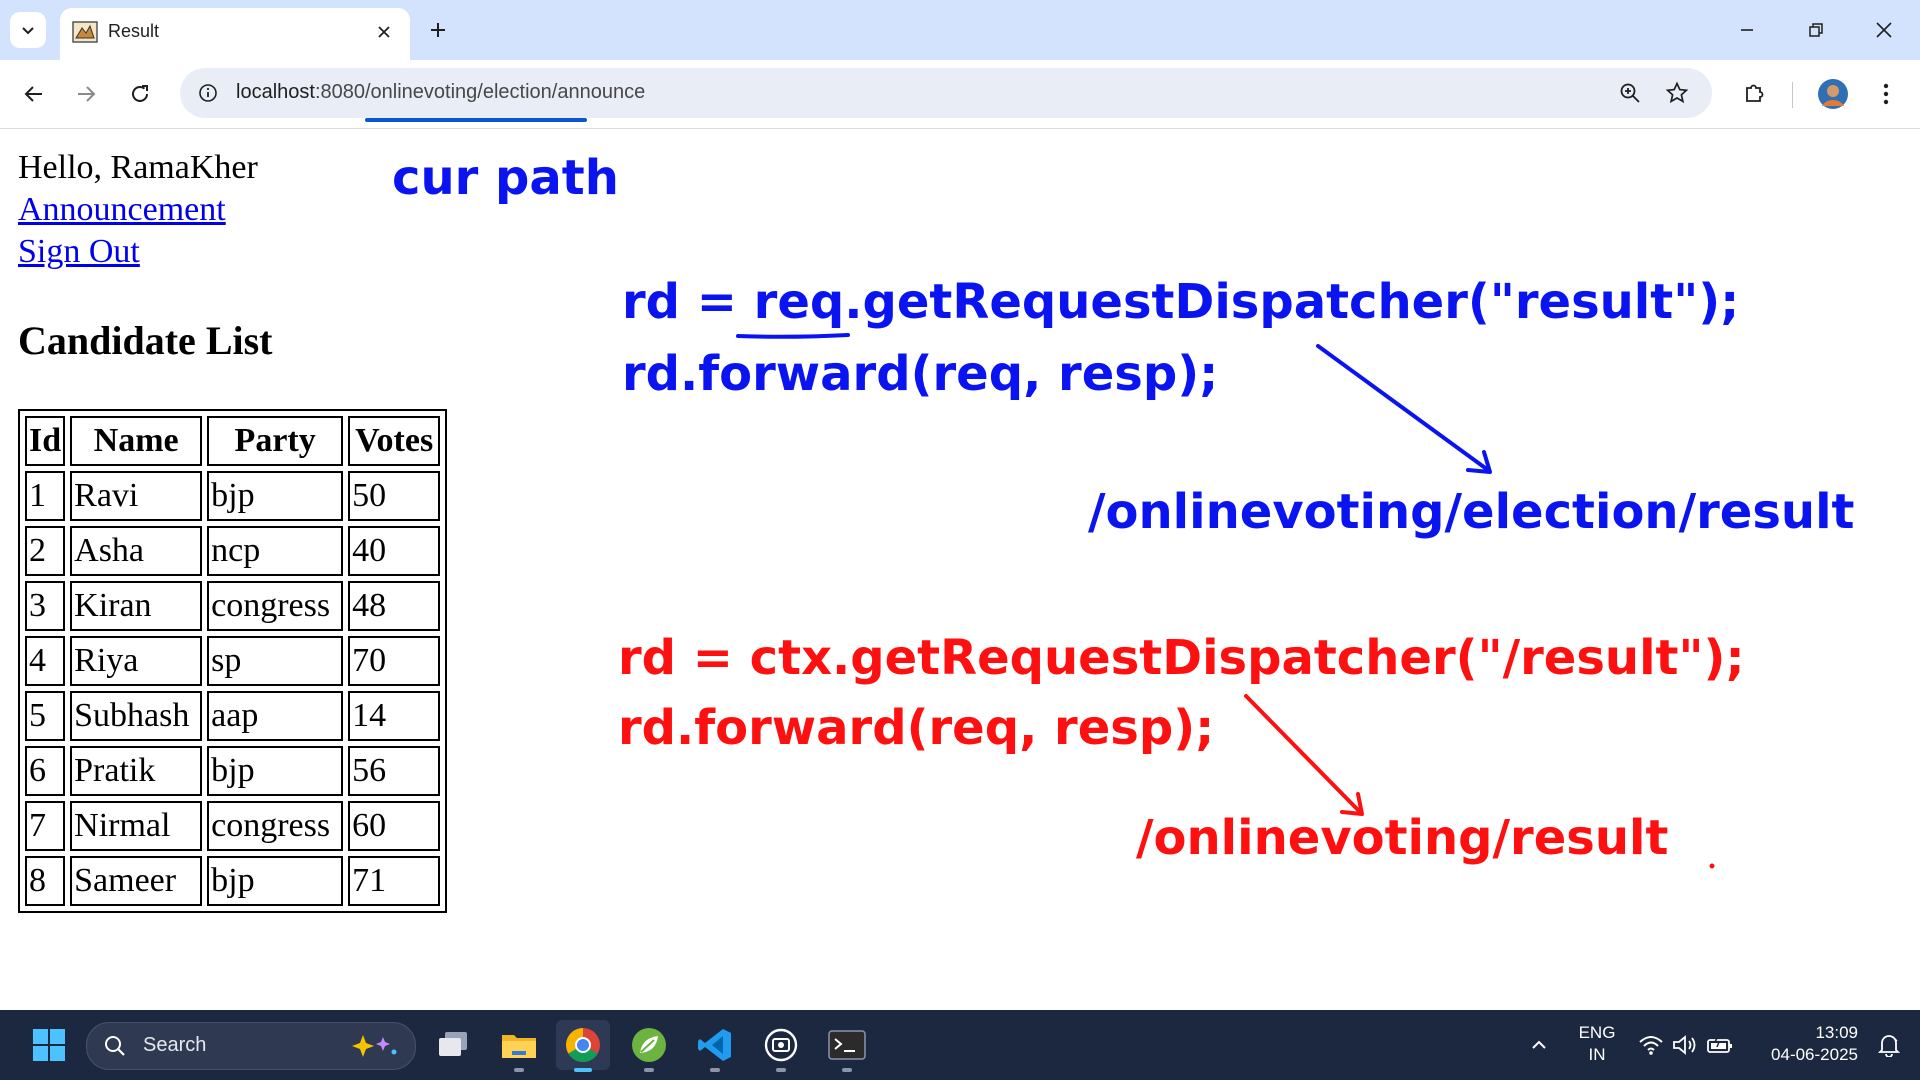  What do you see at coordinates (1597, 1032) in the screenshot?
I see `language-code: ENG` at bounding box center [1597, 1032].